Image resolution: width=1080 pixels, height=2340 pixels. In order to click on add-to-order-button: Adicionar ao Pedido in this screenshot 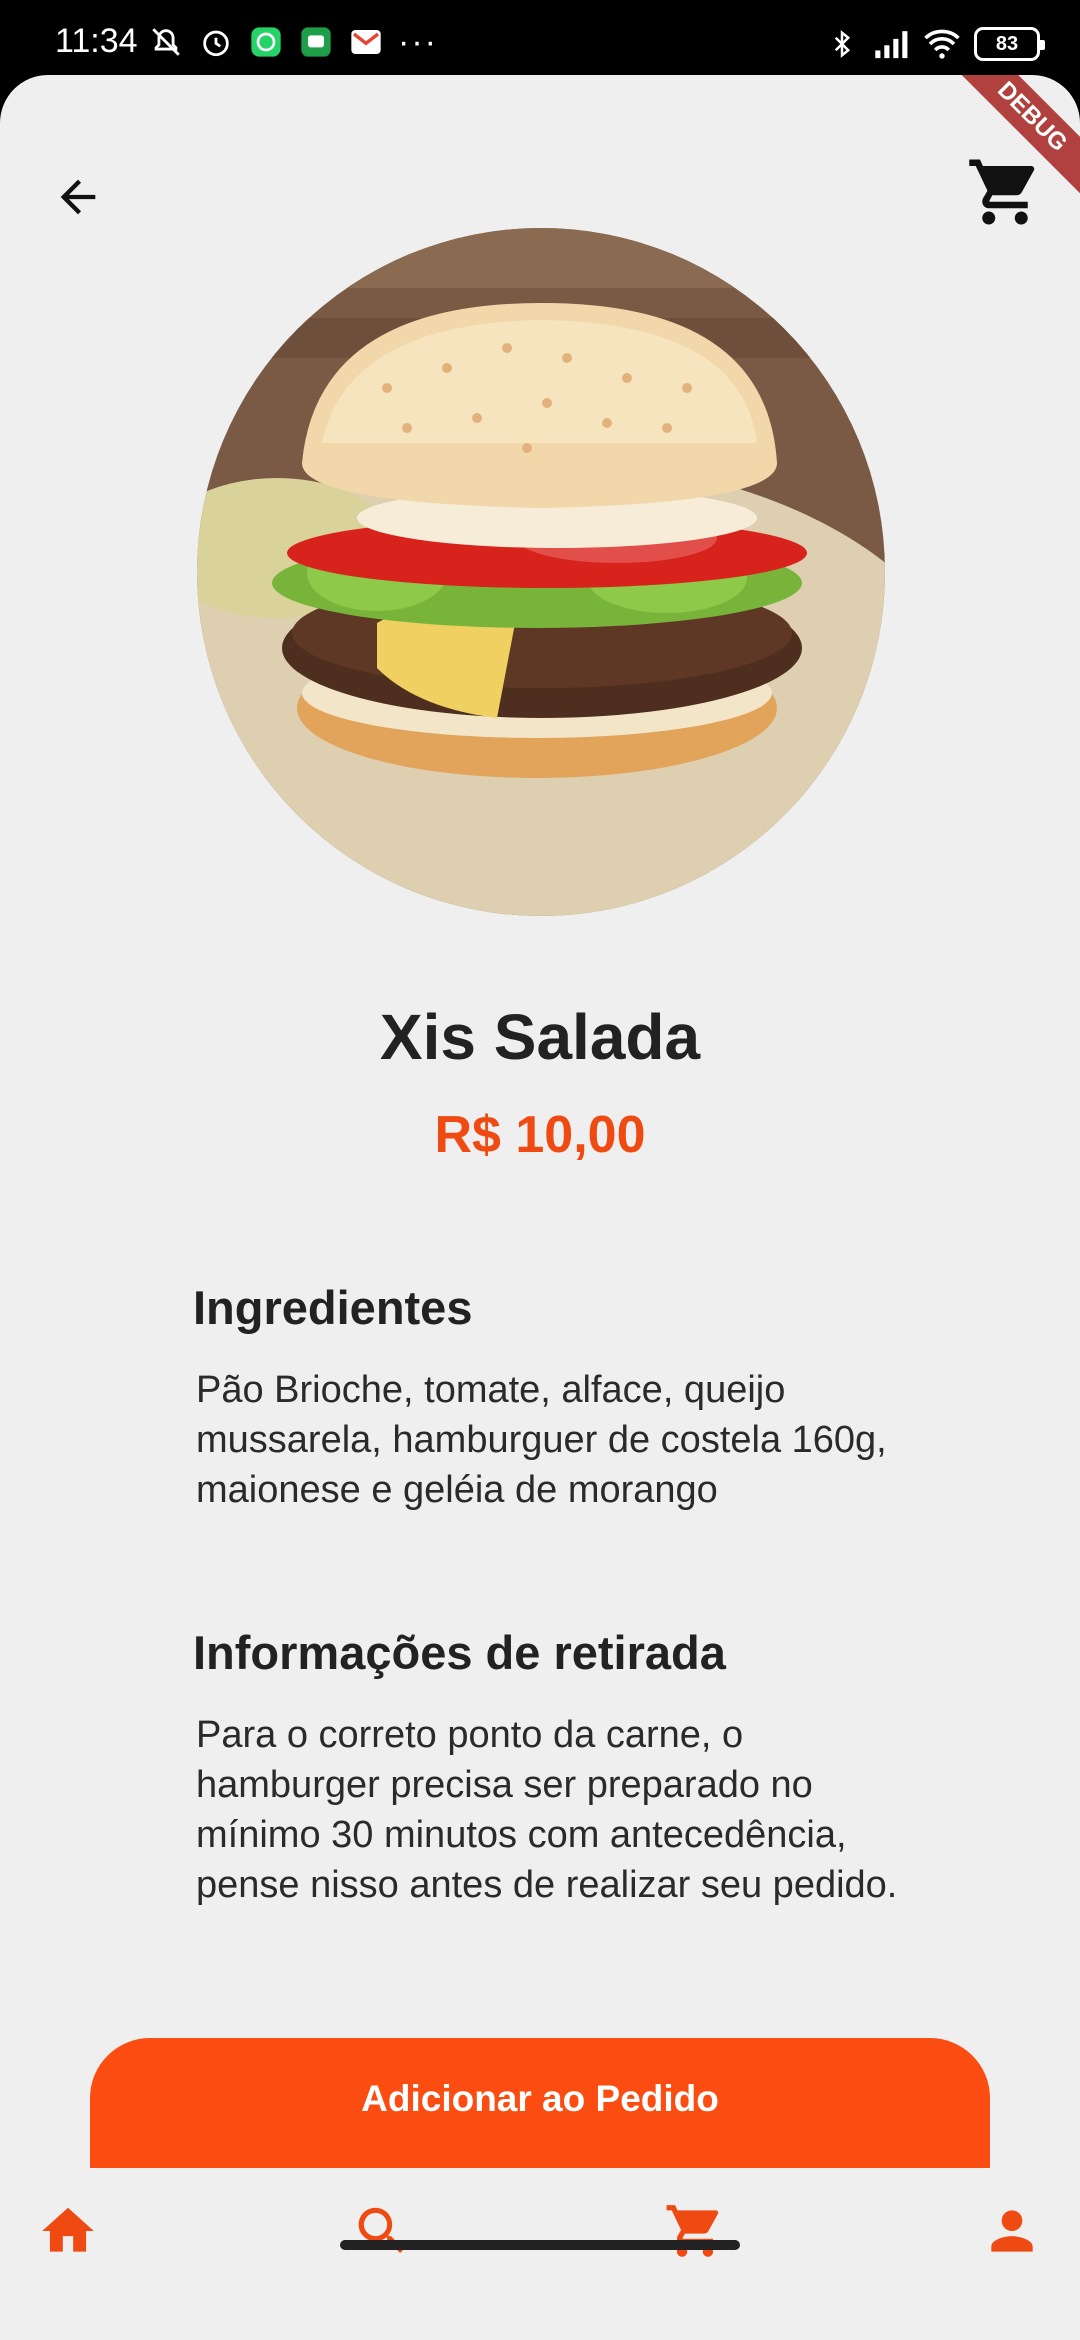, I will do `click(540, 2103)`.